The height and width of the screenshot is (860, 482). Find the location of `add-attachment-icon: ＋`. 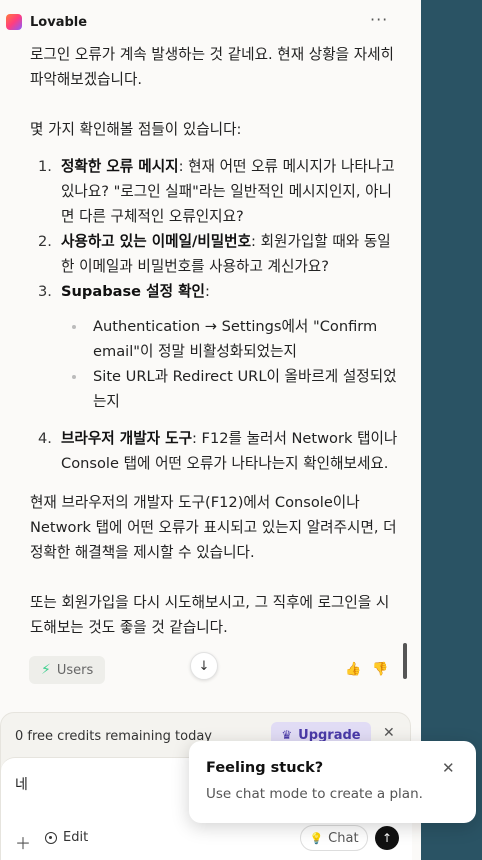

add-attachment-icon: ＋ is located at coordinates (23, 842).